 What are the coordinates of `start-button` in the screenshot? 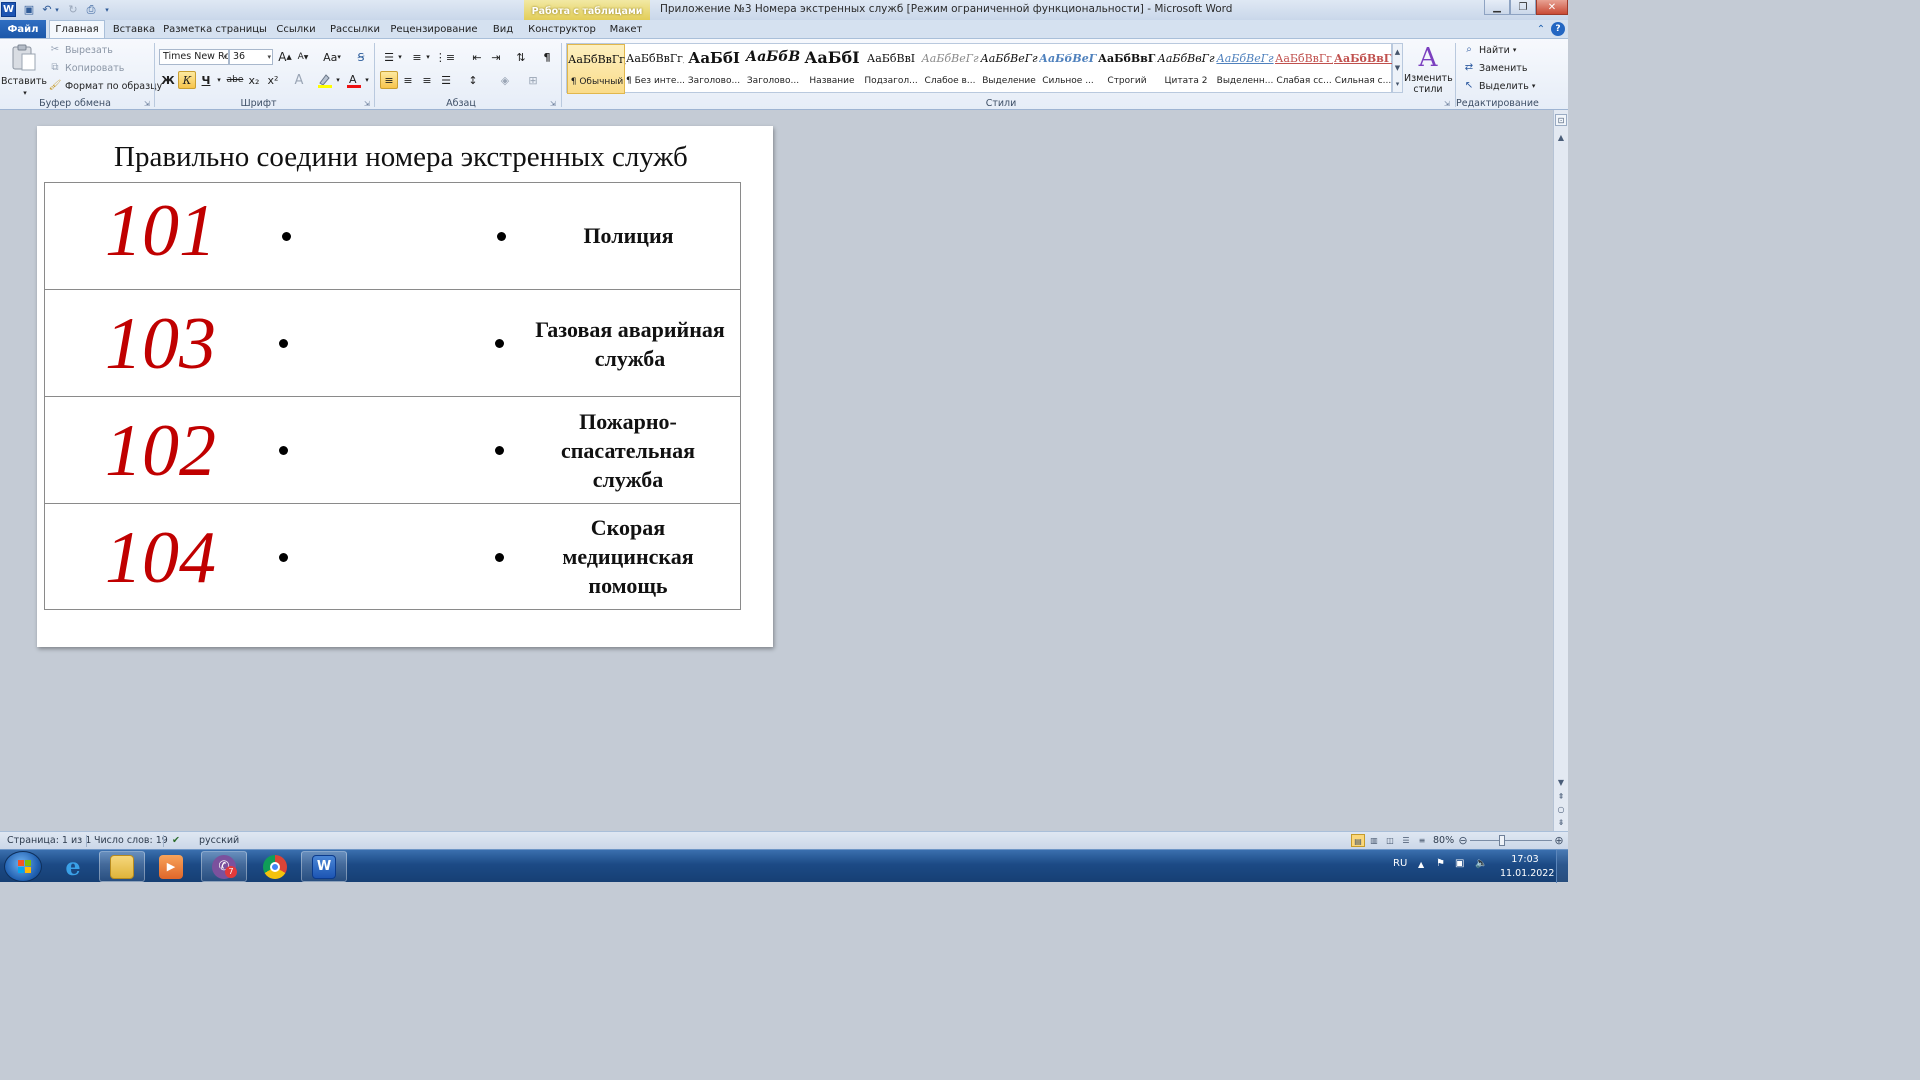 It's located at (23, 866).